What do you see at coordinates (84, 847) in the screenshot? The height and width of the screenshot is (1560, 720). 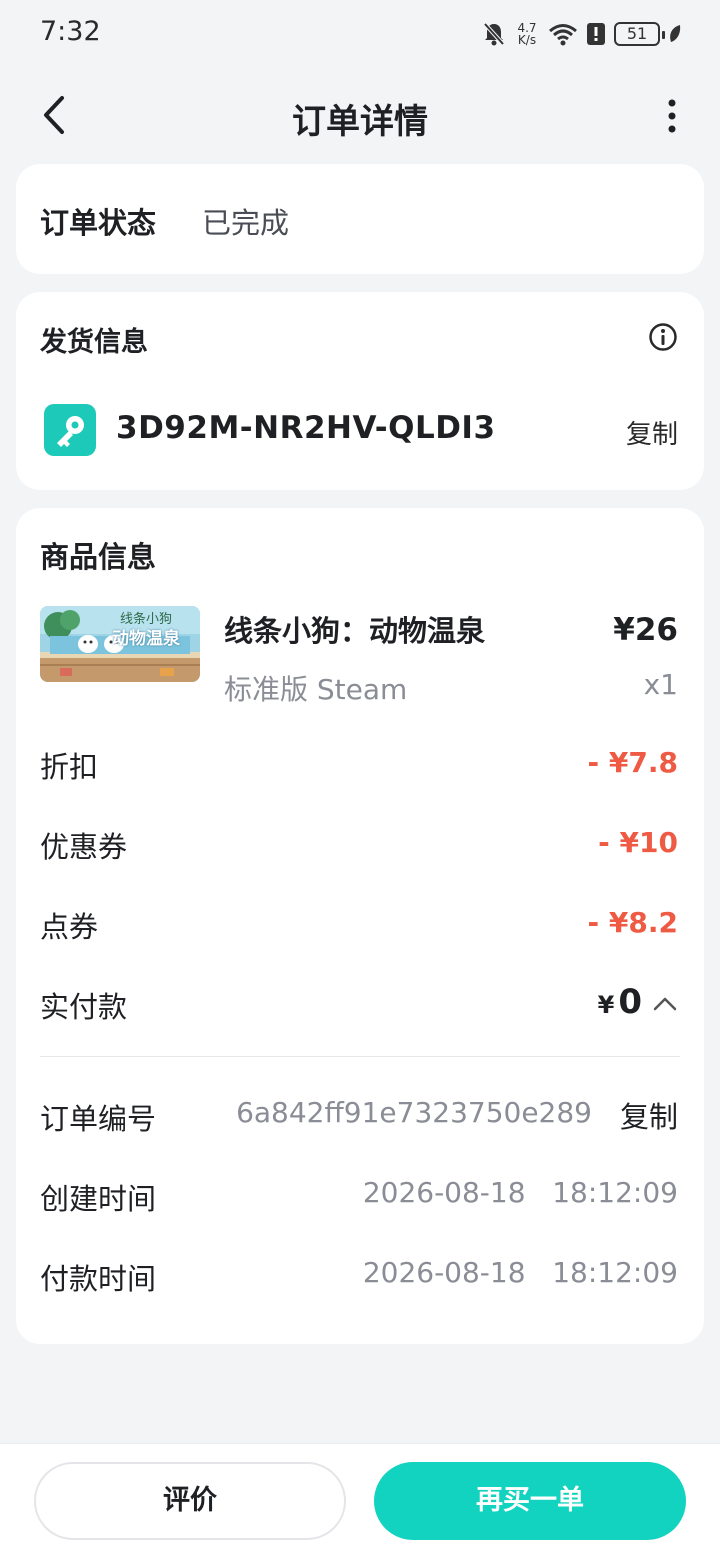 I see `coupon-label: 优惠券` at bounding box center [84, 847].